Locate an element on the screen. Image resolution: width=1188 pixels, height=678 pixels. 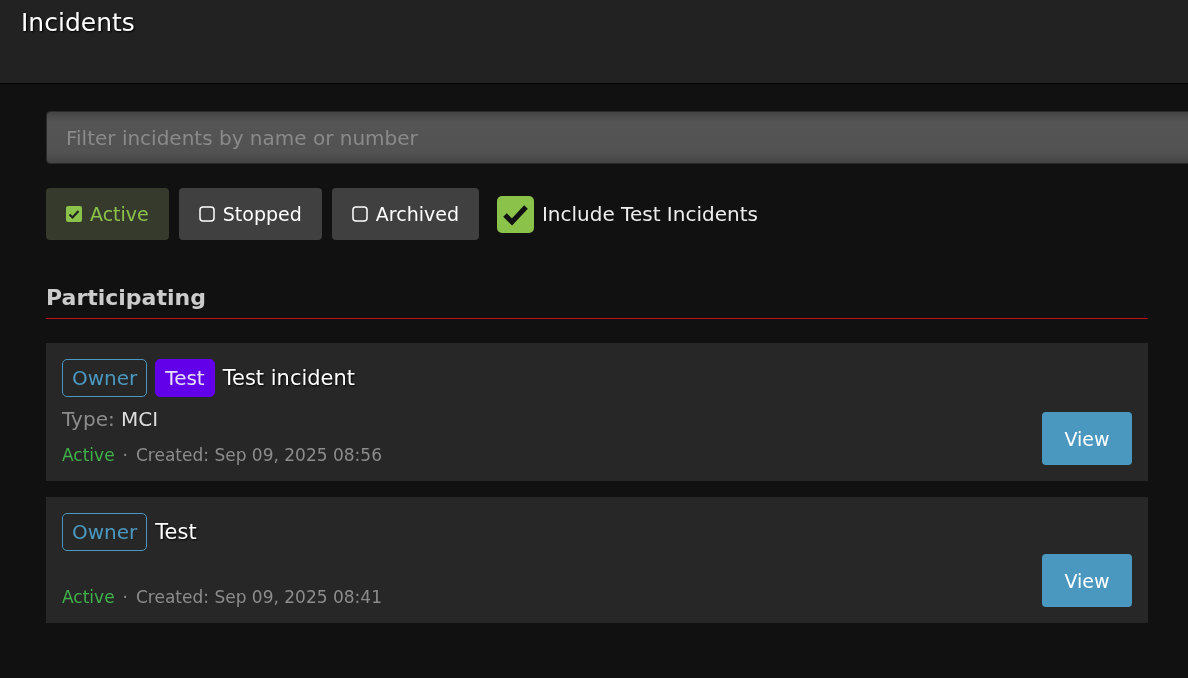
filter-toggle: Stopped is located at coordinates (250, 214).